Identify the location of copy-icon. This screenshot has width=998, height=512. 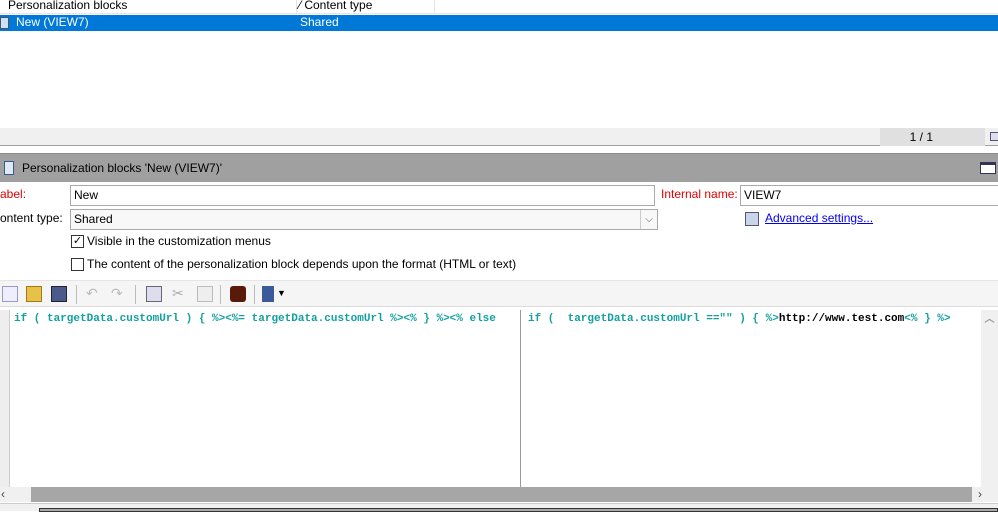
(154, 294).